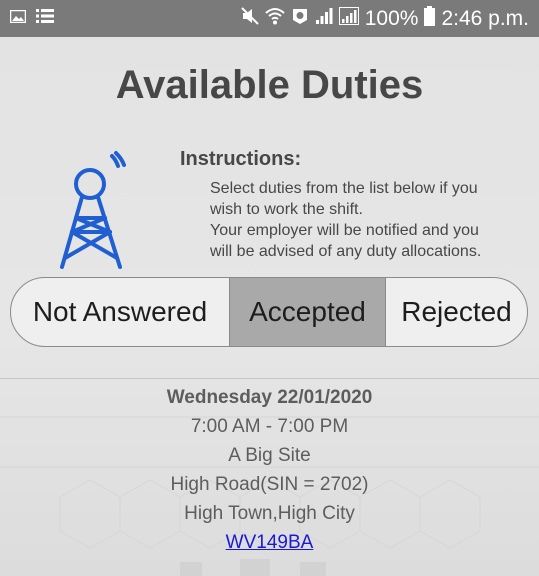 This screenshot has width=539, height=576. What do you see at coordinates (241, 159) in the screenshot?
I see `instructions-title: Instructions:` at bounding box center [241, 159].